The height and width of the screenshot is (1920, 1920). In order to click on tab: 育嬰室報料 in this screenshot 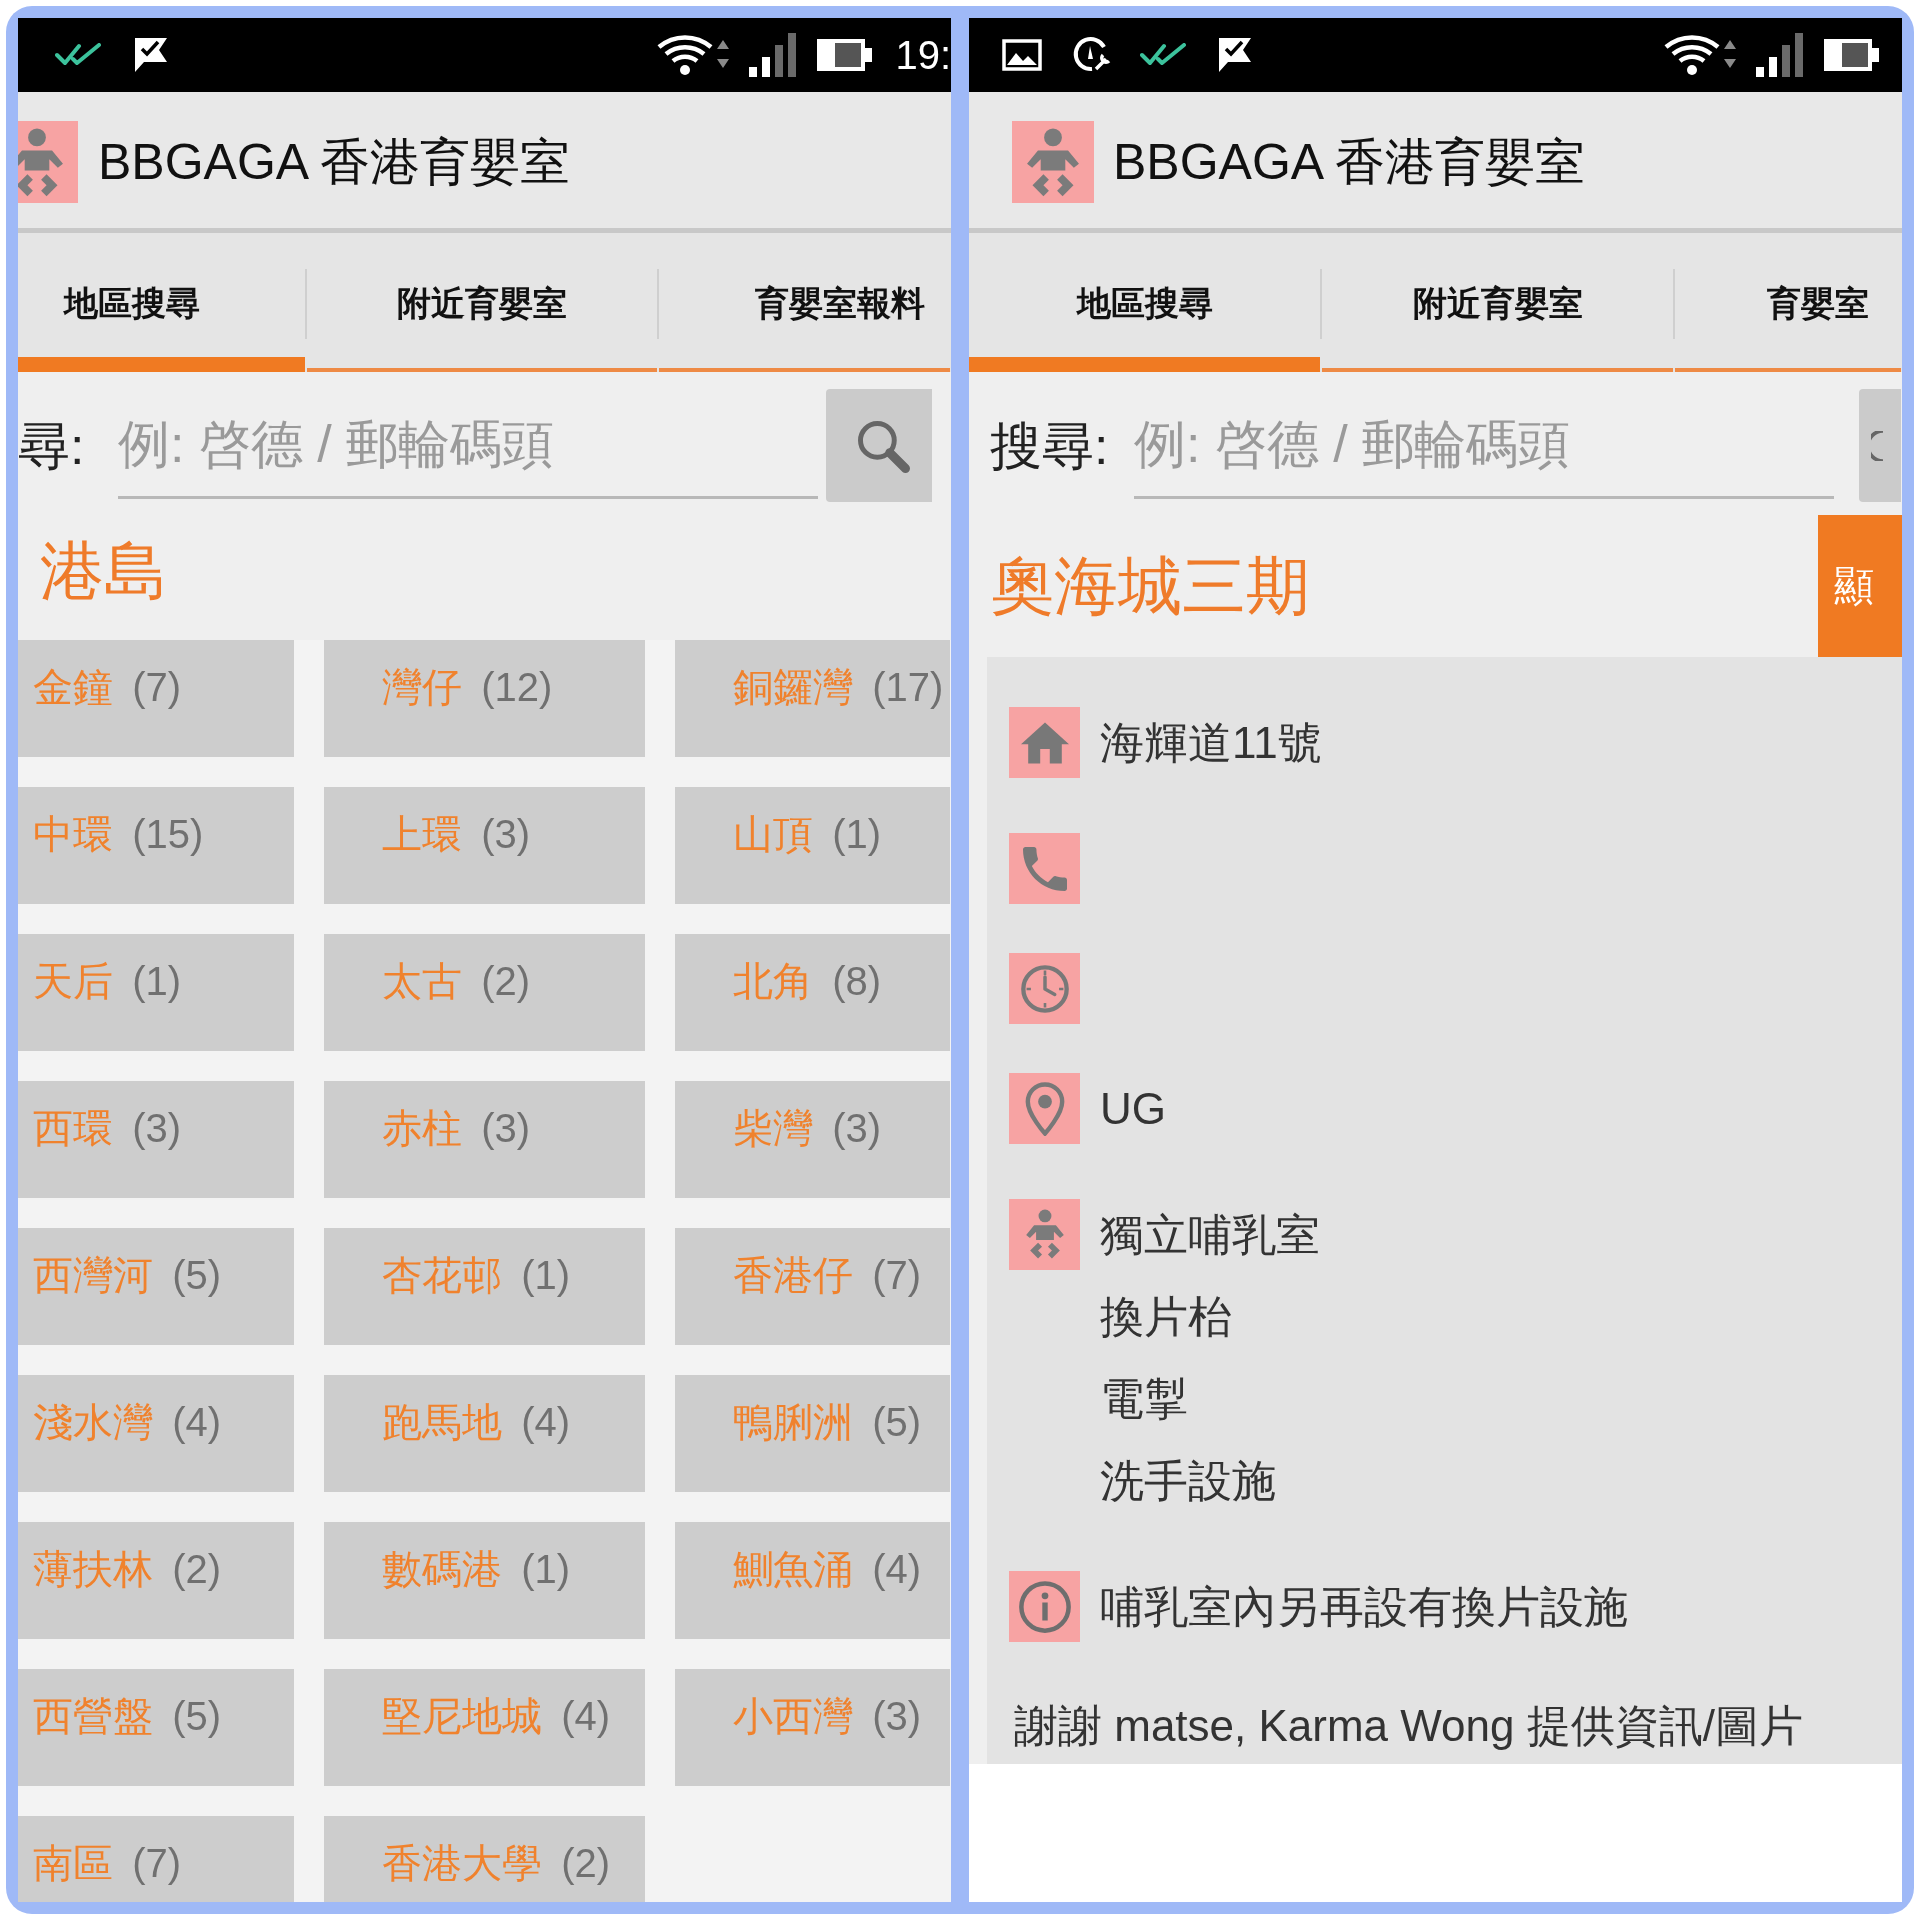, I will do `click(804, 302)`.